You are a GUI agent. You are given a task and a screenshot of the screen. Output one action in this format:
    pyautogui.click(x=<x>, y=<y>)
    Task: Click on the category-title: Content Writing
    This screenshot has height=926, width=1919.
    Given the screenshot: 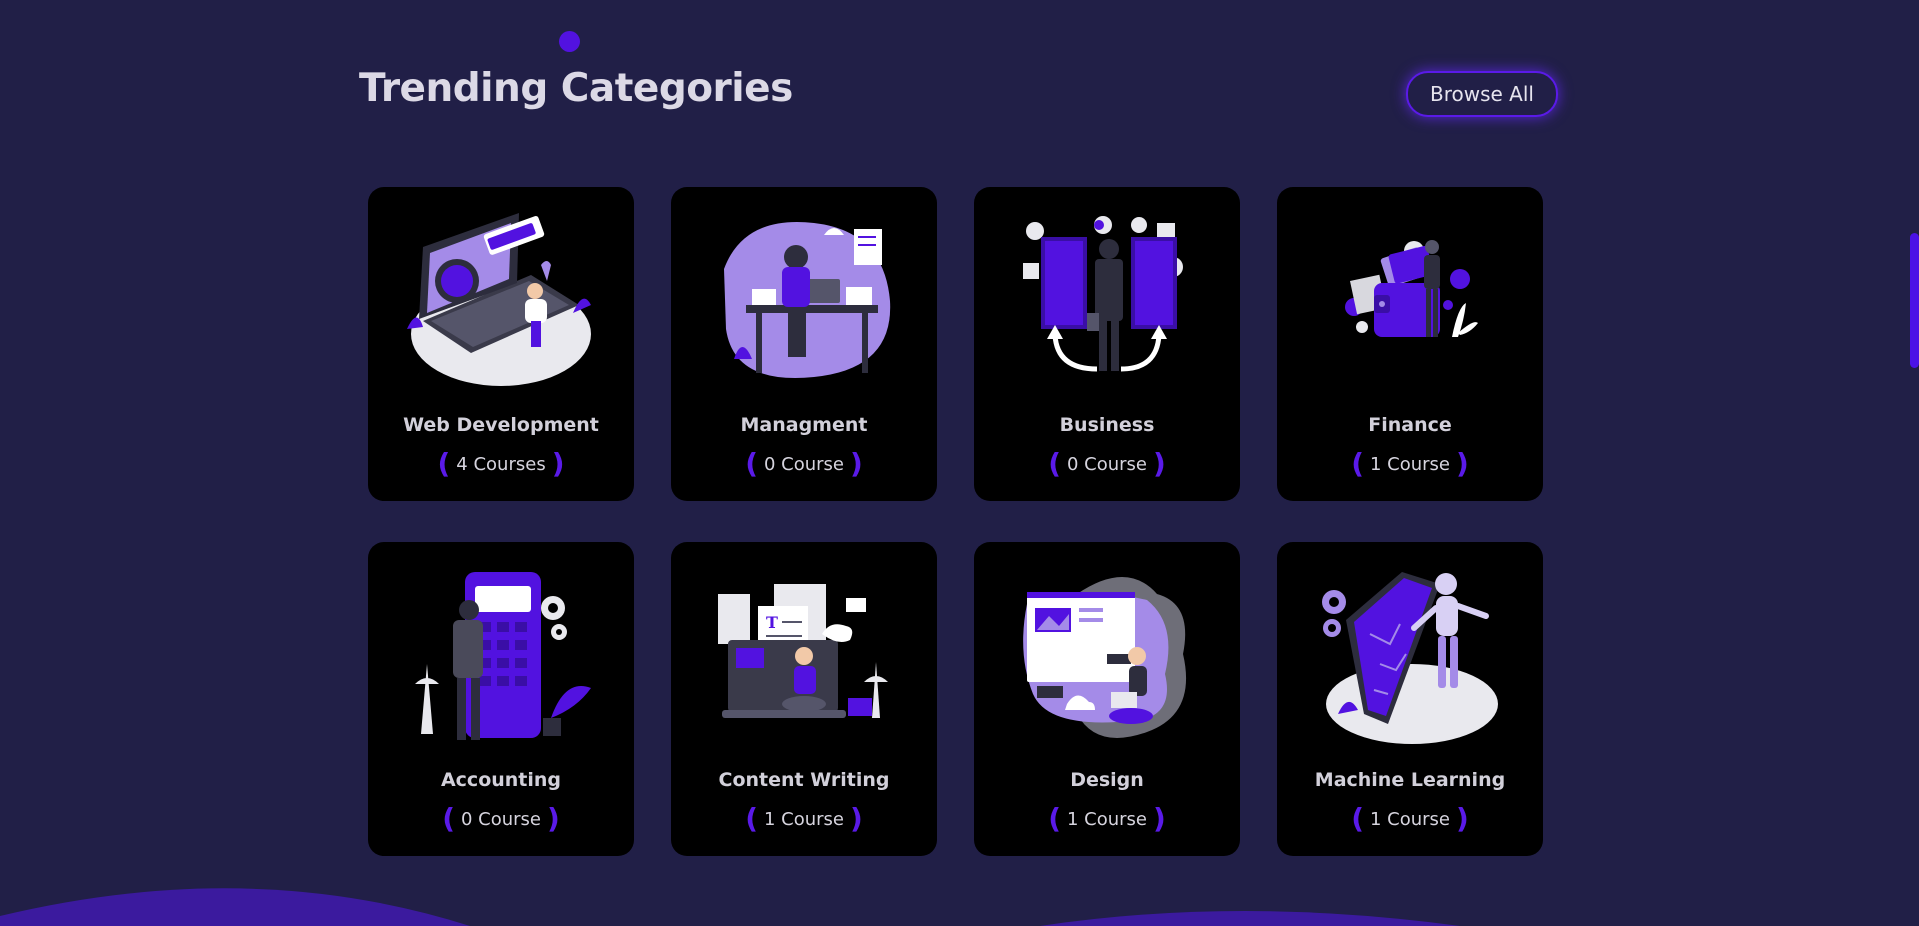 What is the action you would take?
    pyautogui.click(x=804, y=780)
    